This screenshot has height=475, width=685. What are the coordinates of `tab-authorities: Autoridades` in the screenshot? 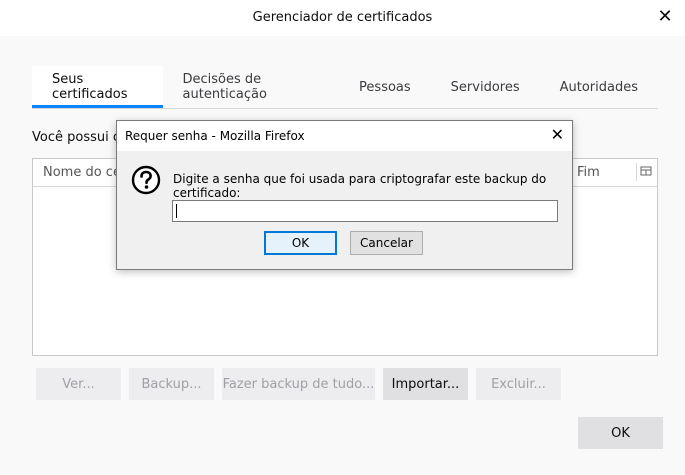 It's located at (599, 87).